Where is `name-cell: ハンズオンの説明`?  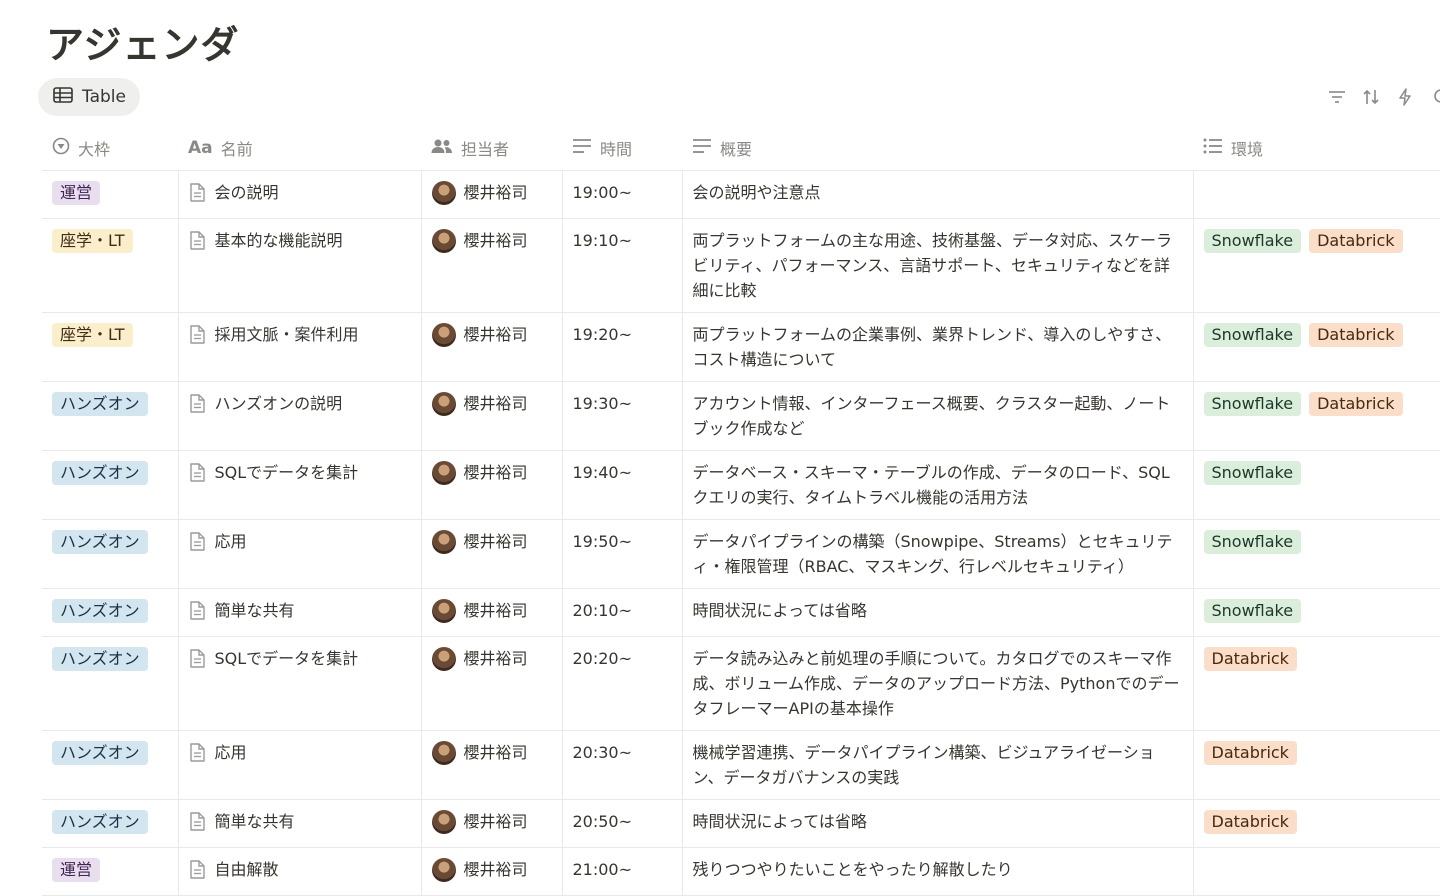 name-cell: ハンズオンの説明 is located at coordinates (300, 416).